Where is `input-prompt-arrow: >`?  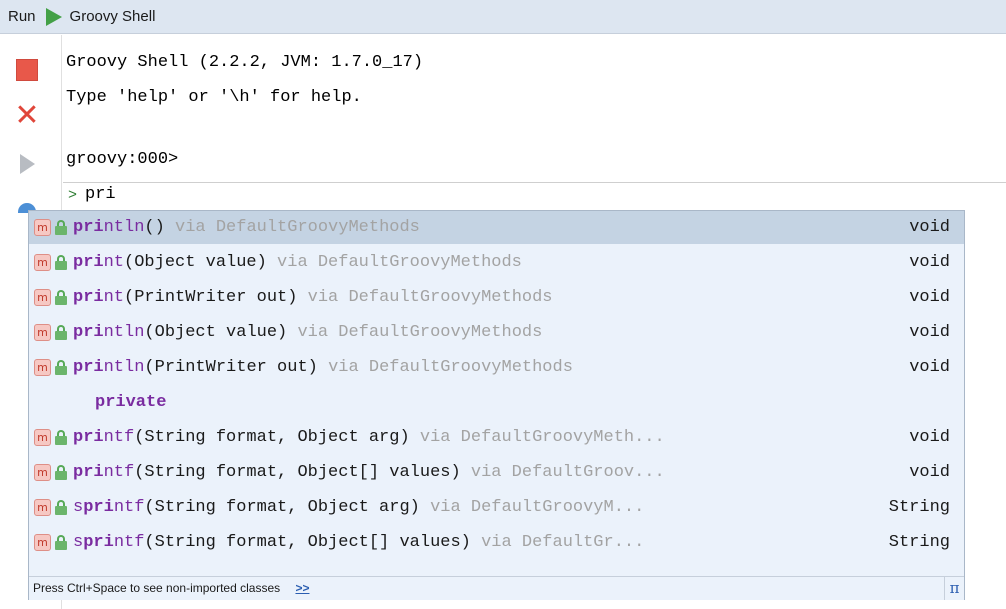
input-prompt-arrow: > is located at coordinates (73, 195).